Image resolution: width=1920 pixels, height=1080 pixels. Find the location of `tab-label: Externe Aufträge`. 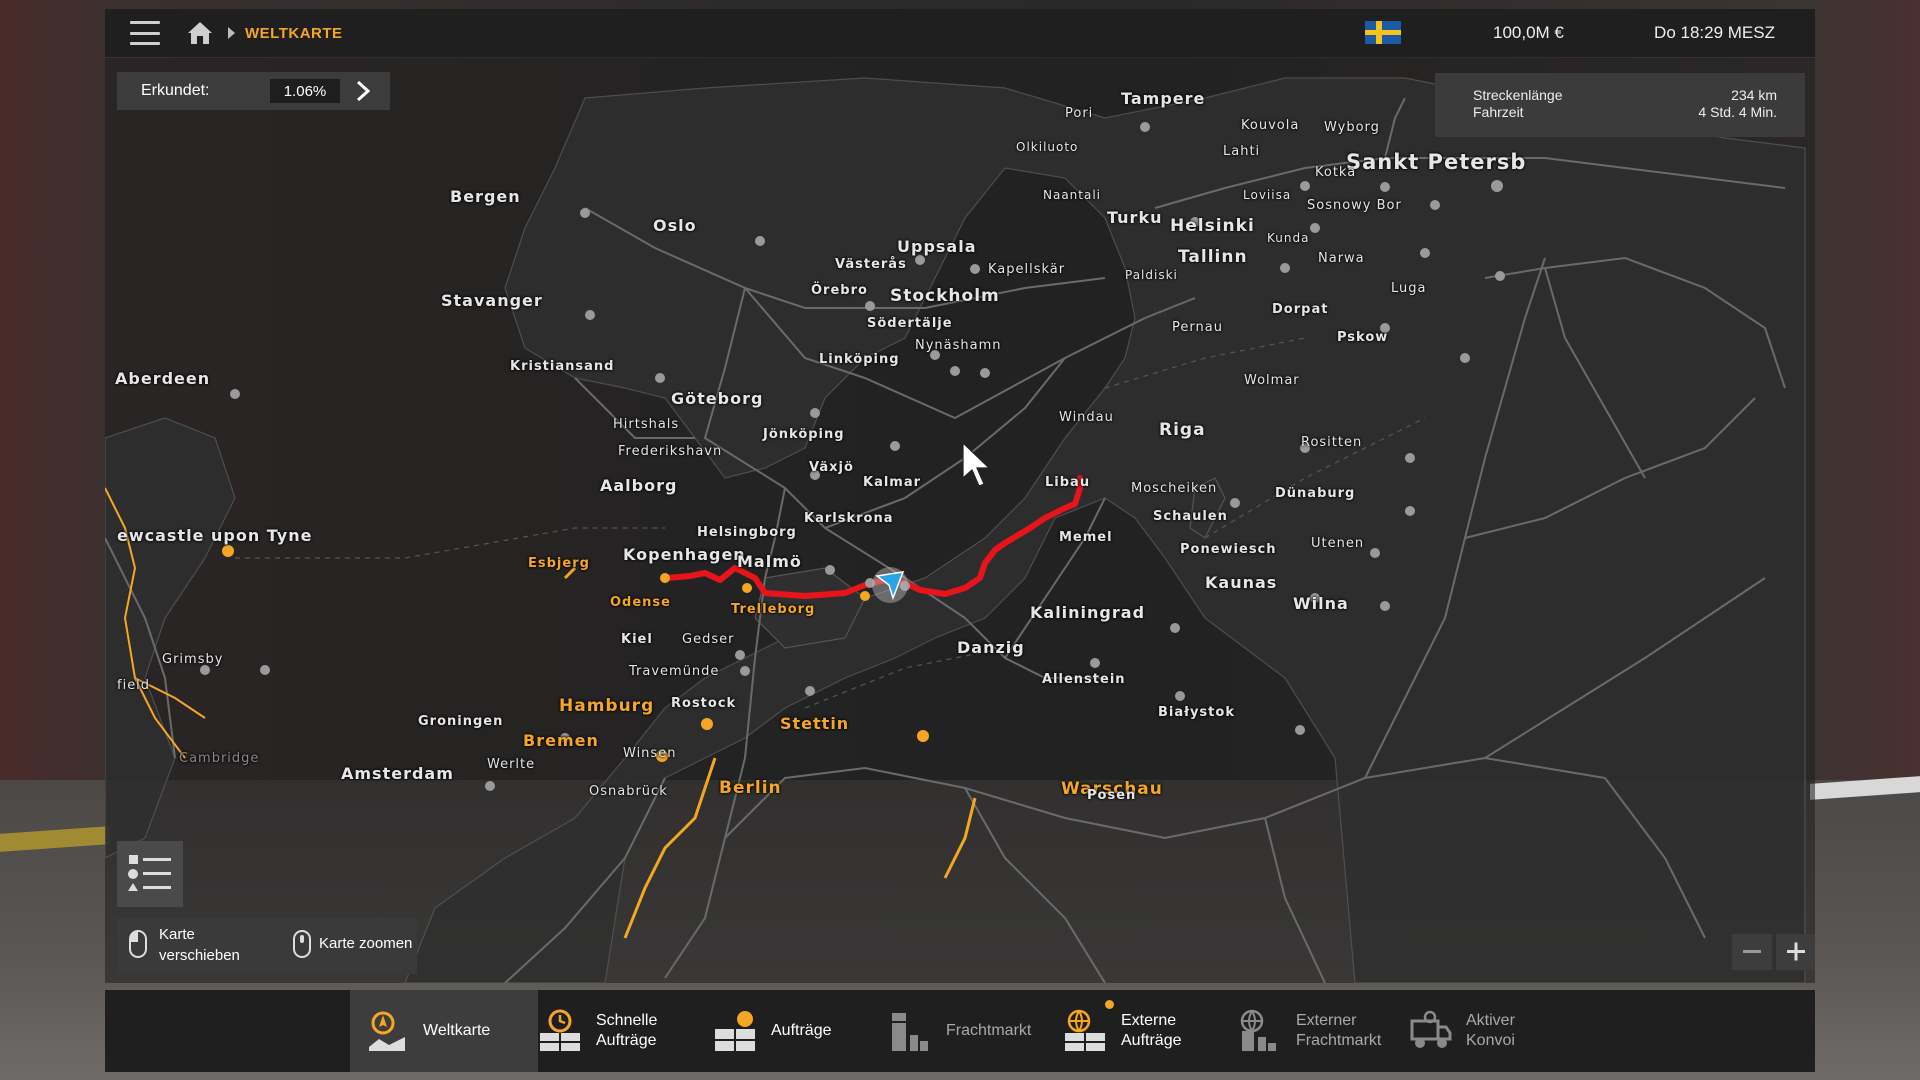

tab-label: Externe Aufträge is located at coordinates (1151, 1030).